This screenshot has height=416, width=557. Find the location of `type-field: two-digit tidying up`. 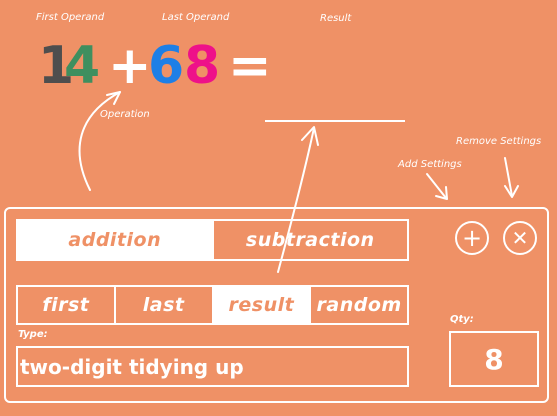

type-field: two-digit tidying up is located at coordinates (212, 366).